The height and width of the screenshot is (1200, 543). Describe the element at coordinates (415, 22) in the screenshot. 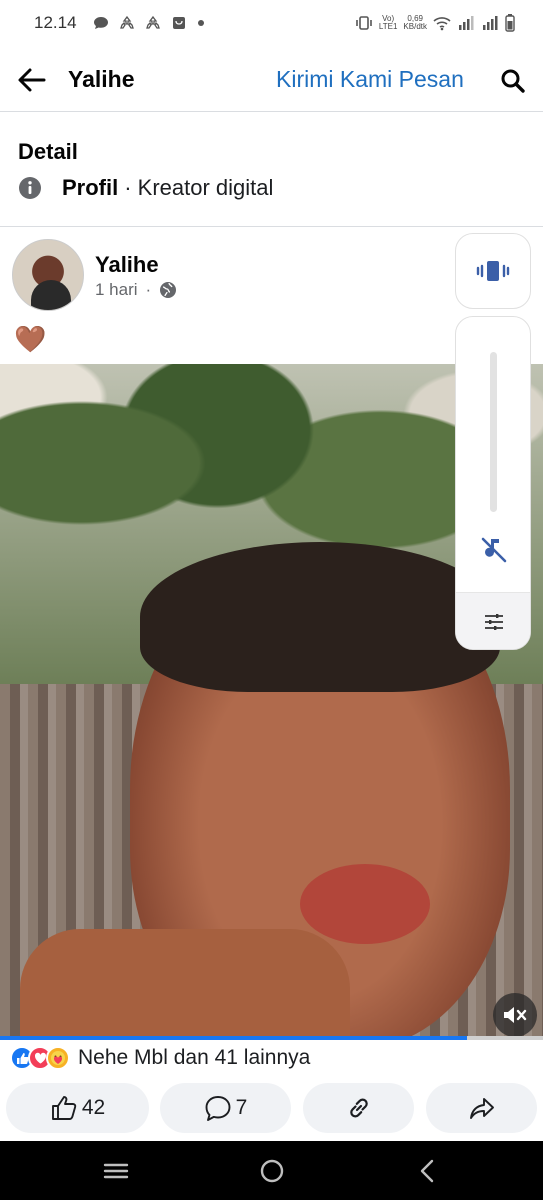

I see `data-speed: 0,69 KB/dtk` at that location.